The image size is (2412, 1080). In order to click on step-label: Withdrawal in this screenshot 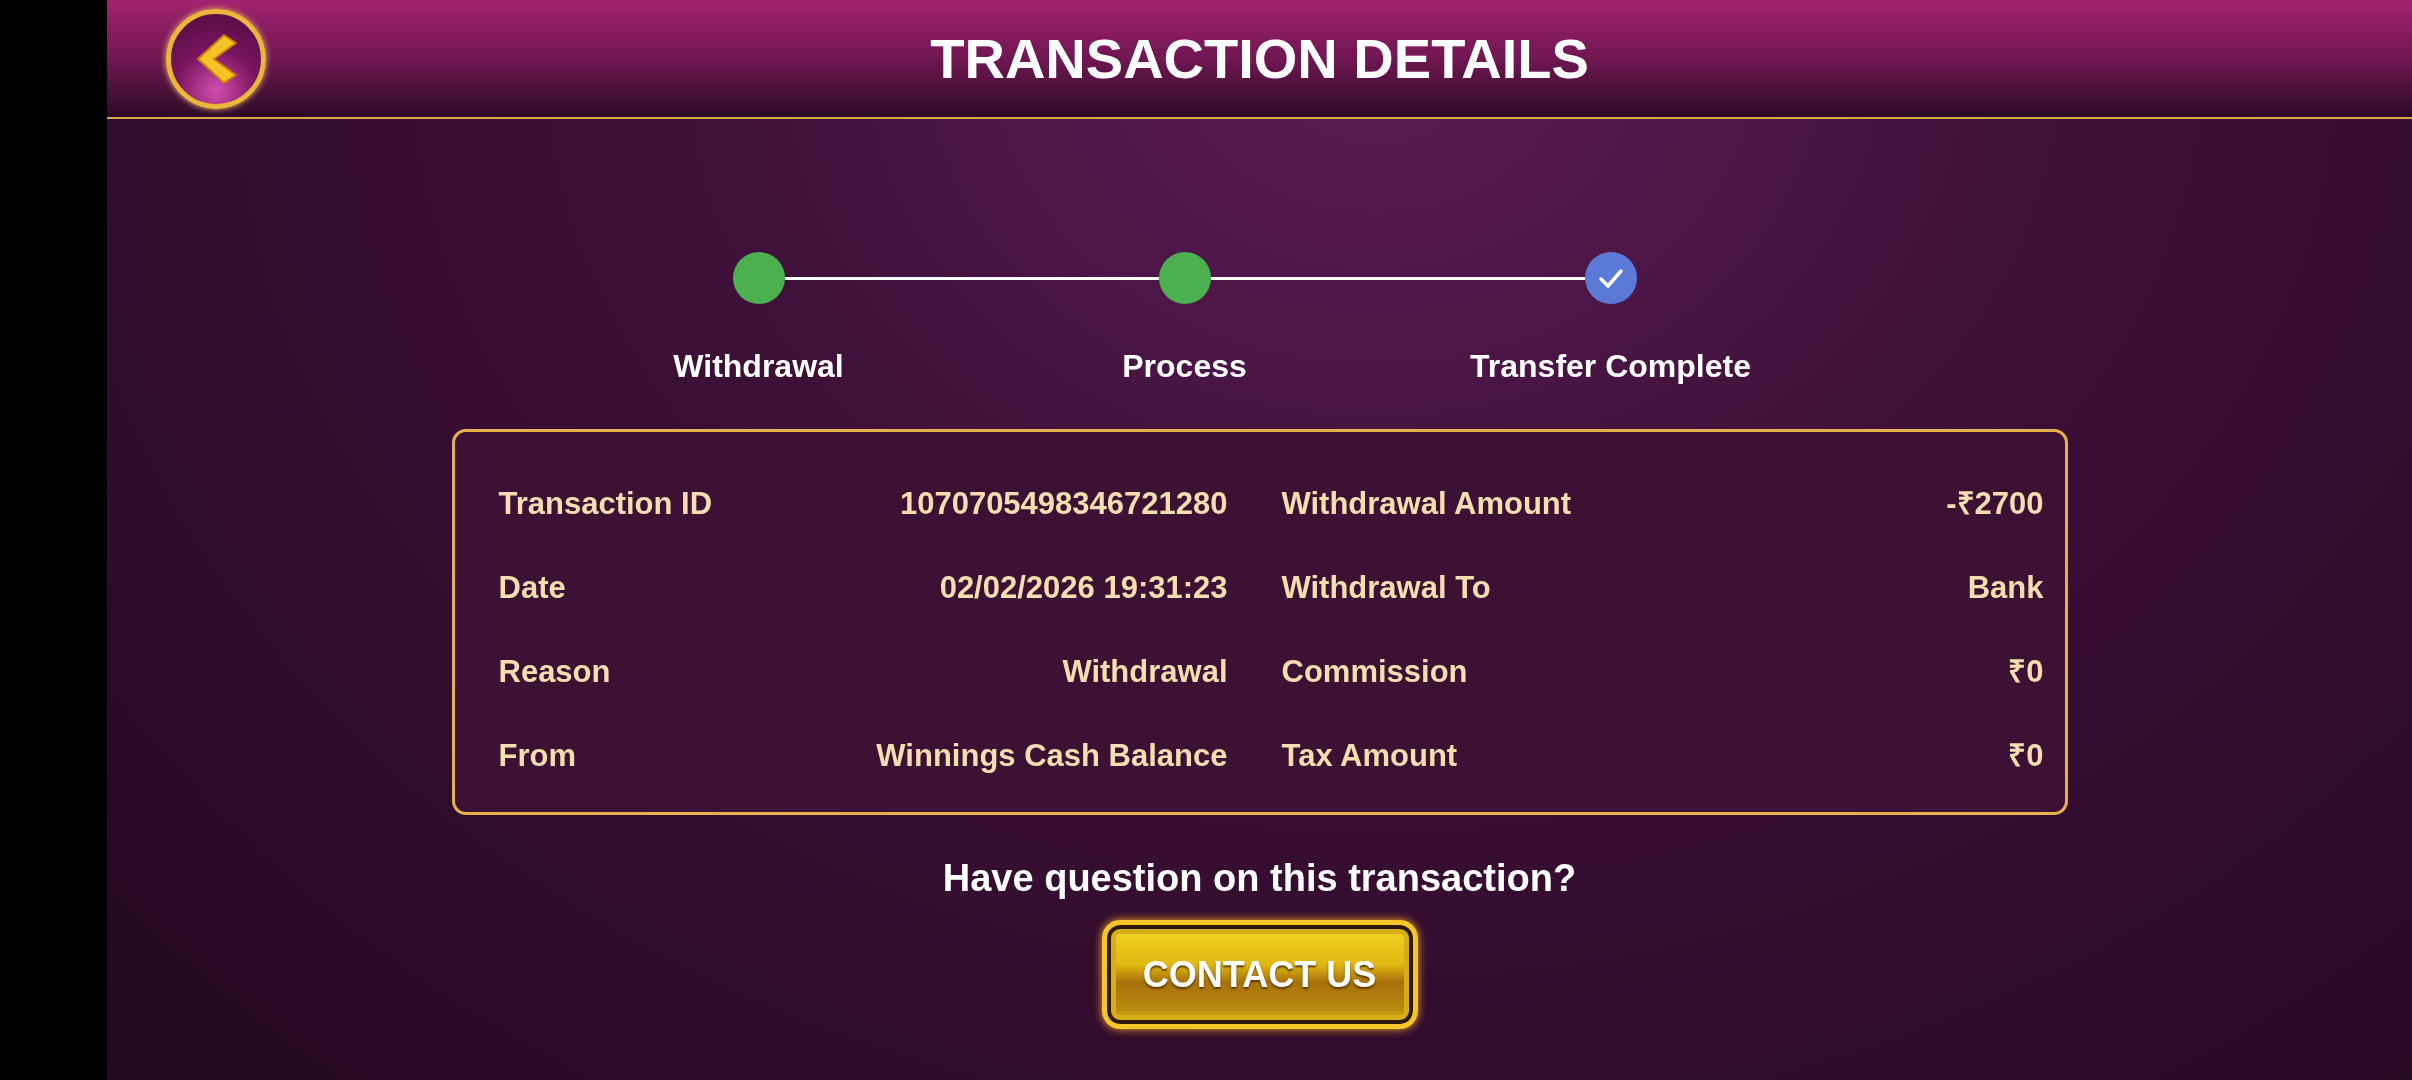, I will do `click(758, 366)`.